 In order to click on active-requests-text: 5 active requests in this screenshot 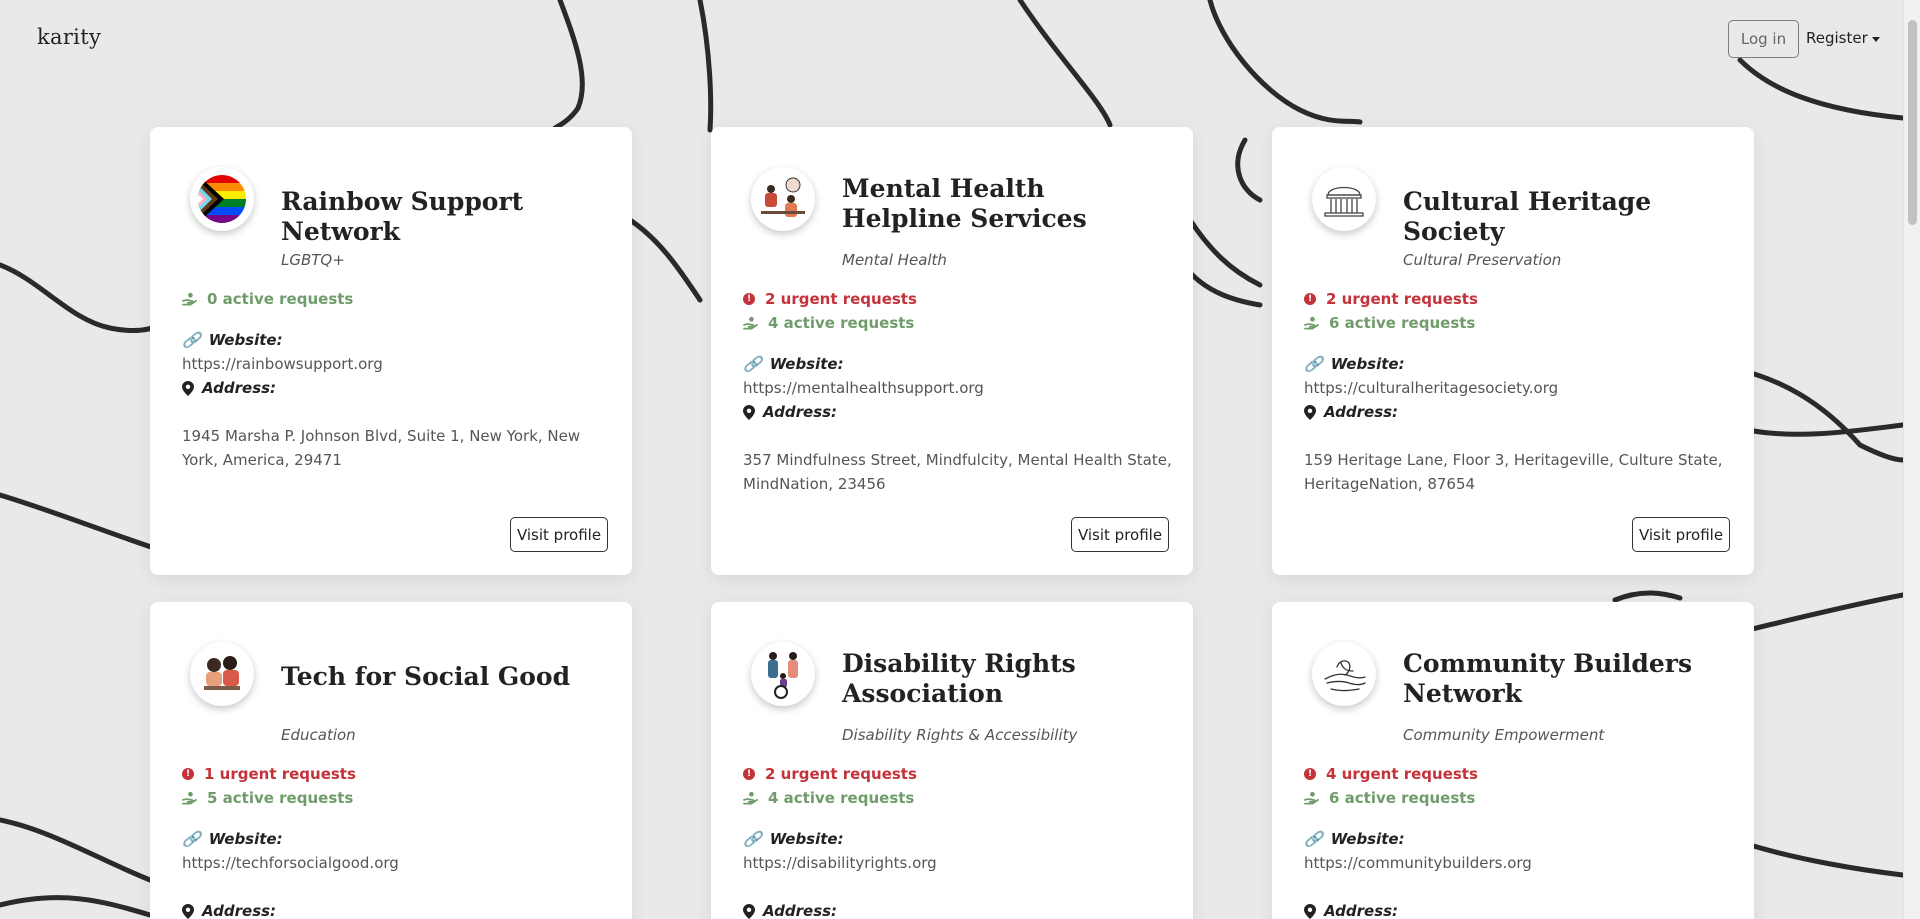, I will do `click(280, 798)`.